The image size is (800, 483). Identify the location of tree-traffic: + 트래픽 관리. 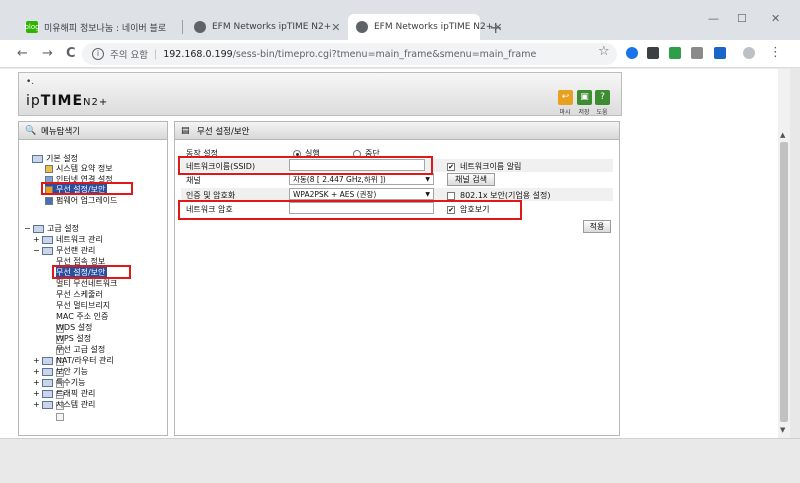
(64, 393).